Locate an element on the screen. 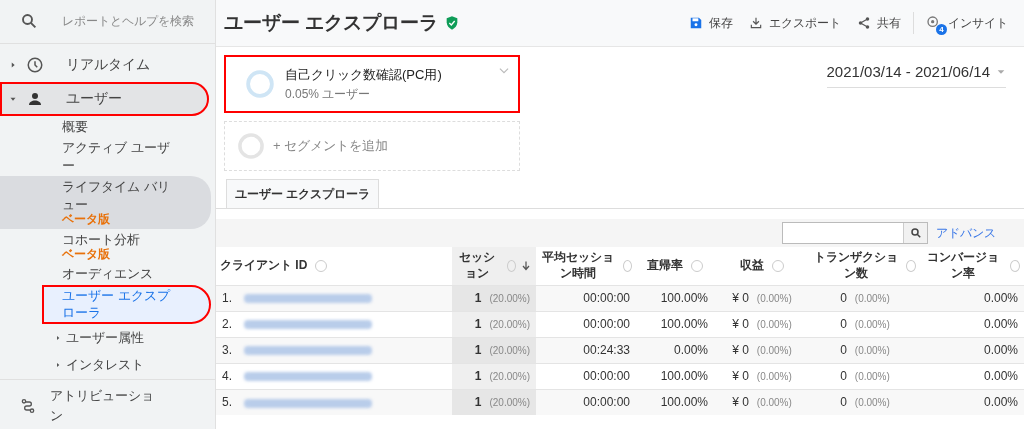 This screenshot has width=1024, height=429. add-segment-button: + セグメントを追加 is located at coordinates (372, 146).